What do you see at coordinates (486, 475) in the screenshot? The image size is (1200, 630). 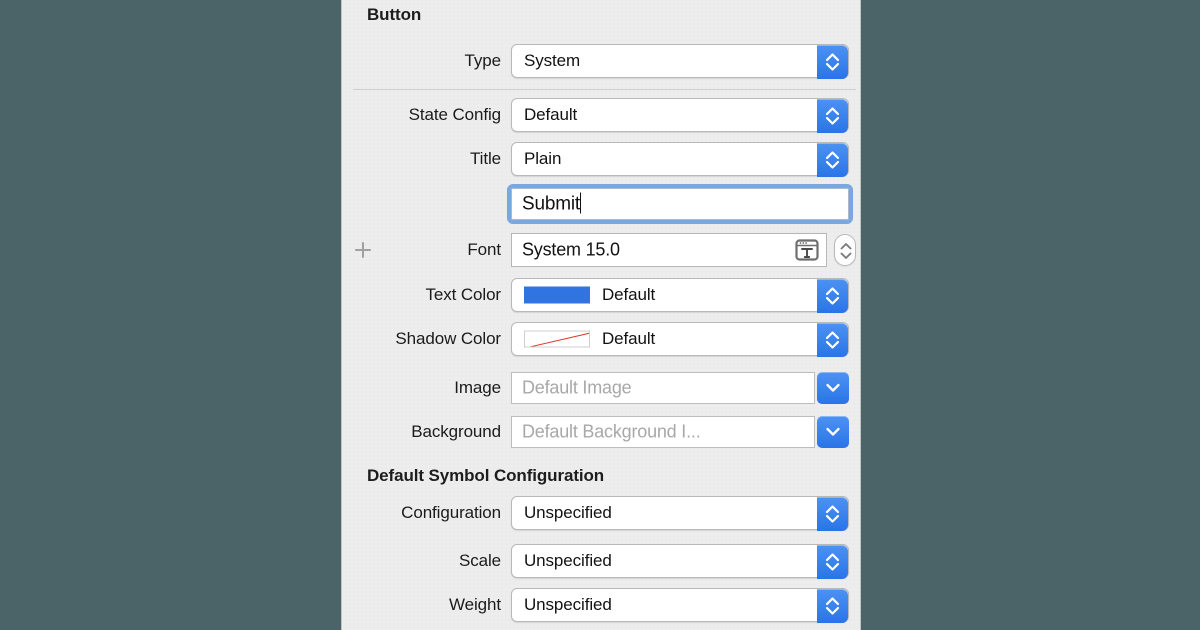 I see `section-header-default-symbol-configuration: Default Symbol Configuration` at bounding box center [486, 475].